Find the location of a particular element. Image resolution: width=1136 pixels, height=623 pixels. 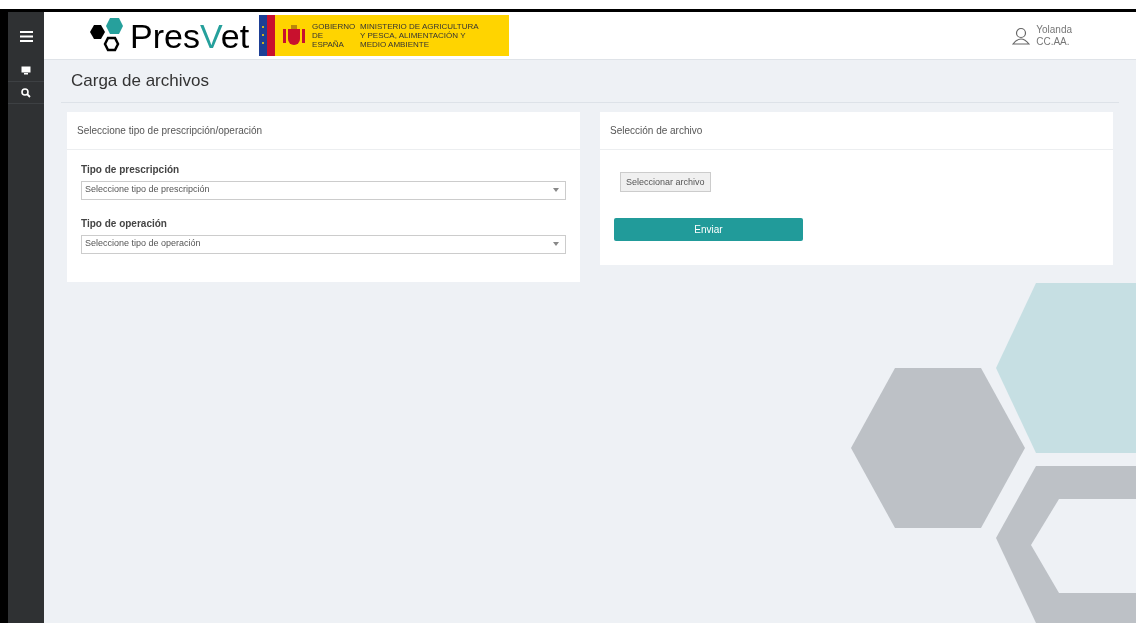

field-label: Tipo de prescripción is located at coordinates (131, 169).